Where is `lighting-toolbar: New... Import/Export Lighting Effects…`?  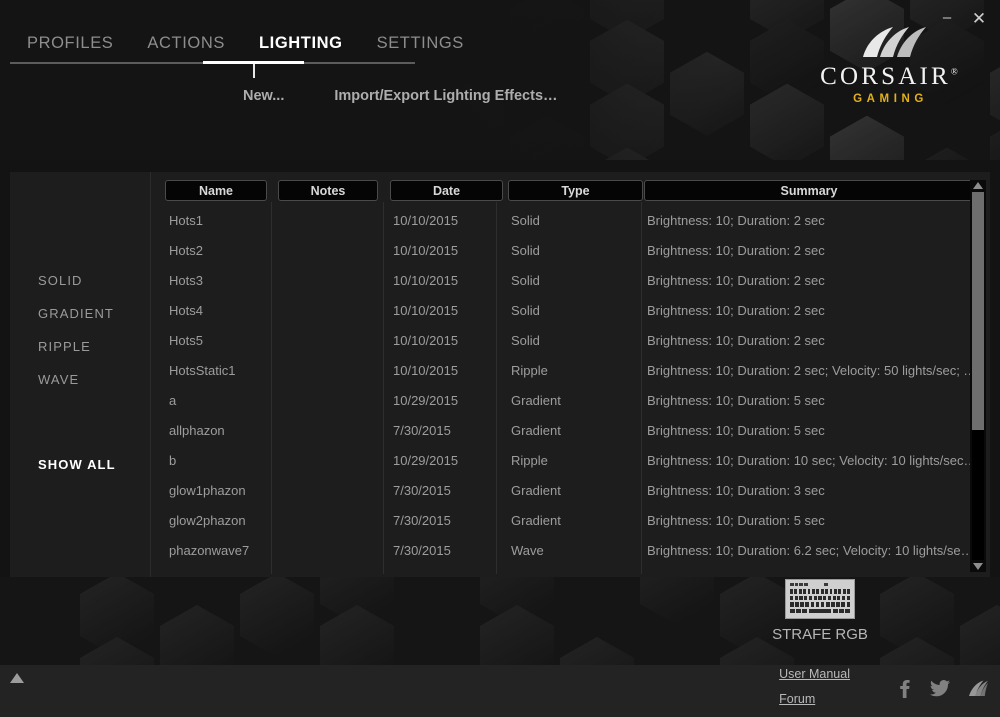 lighting-toolbar: New... Import/Export Lighting Effects… is located at coordinates (310, 96).